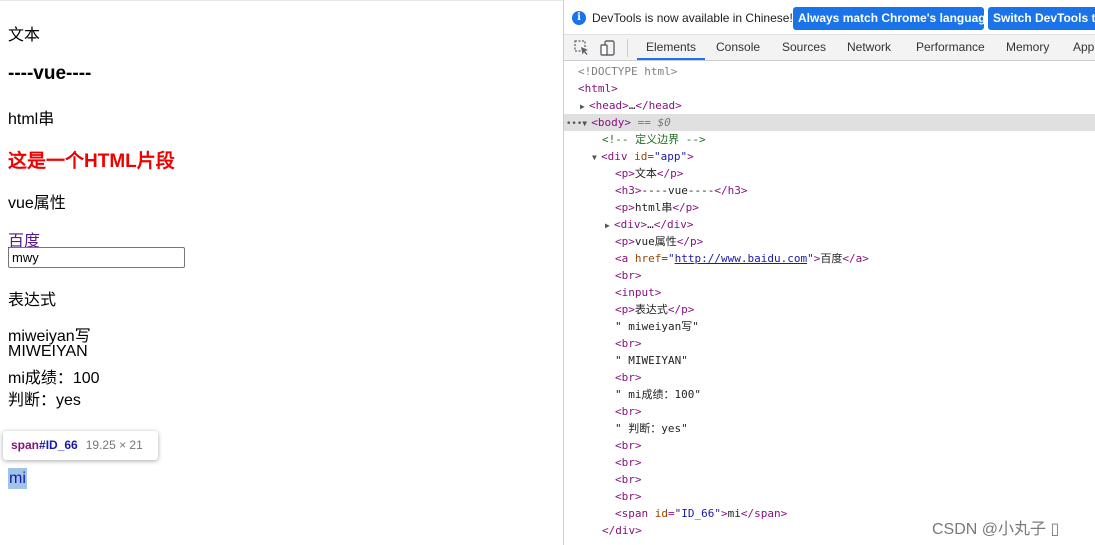 This screenshot has width=1095, height=545. What do you see at coordinates (829, 428) in the screenshot?
I see `tree-node-text: " 判断：yes"` at bounding box center [829, 428].